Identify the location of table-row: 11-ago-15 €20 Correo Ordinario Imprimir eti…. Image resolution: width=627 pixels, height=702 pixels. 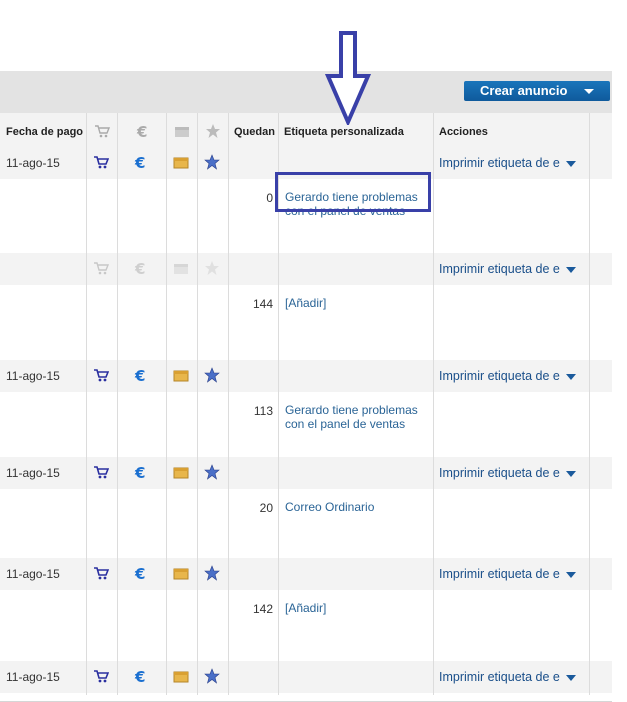
(306, 508).